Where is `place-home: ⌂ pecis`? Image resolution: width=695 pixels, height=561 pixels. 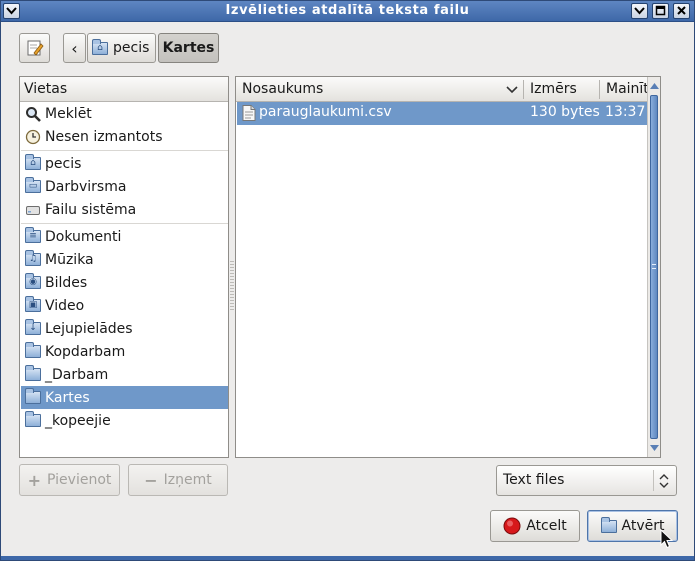 place-home: ⌂ pecis is located at coordinates (124, 163).